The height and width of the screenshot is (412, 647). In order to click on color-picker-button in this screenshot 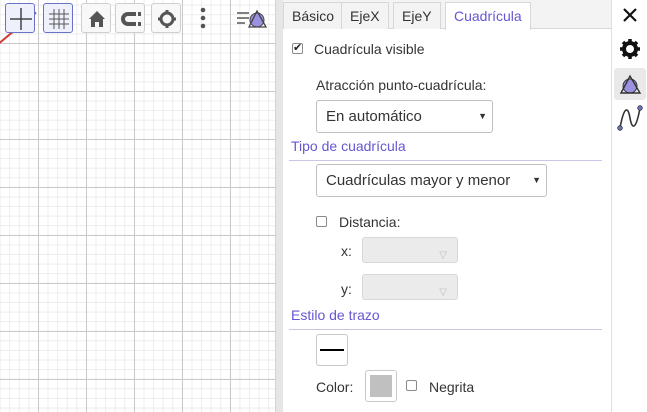, I will do `click(381, 386)`.